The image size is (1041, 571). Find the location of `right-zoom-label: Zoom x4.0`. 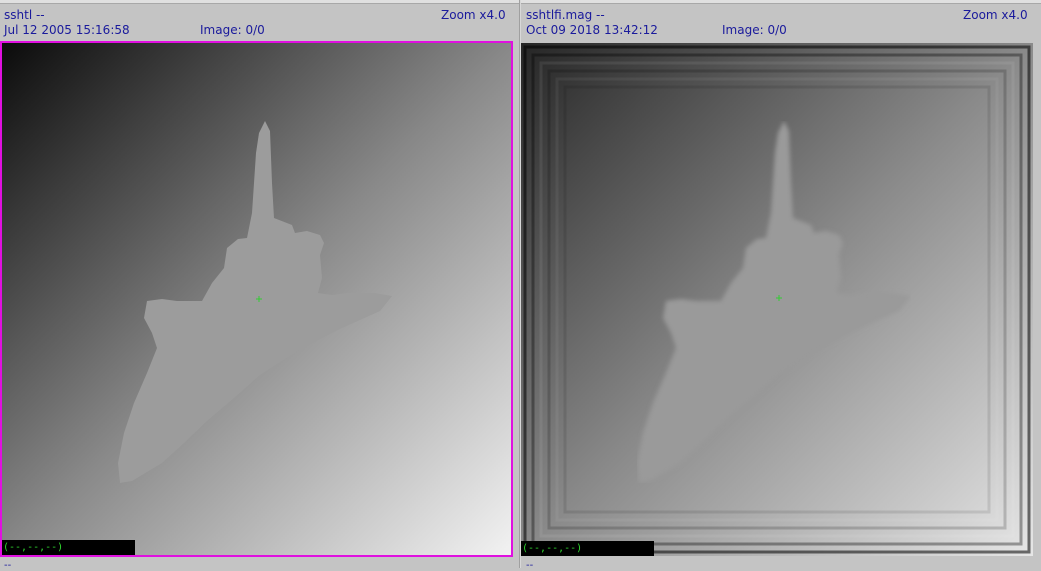

right-zoom-label: Zoom x4.0 is located at coordinates (995, 15).